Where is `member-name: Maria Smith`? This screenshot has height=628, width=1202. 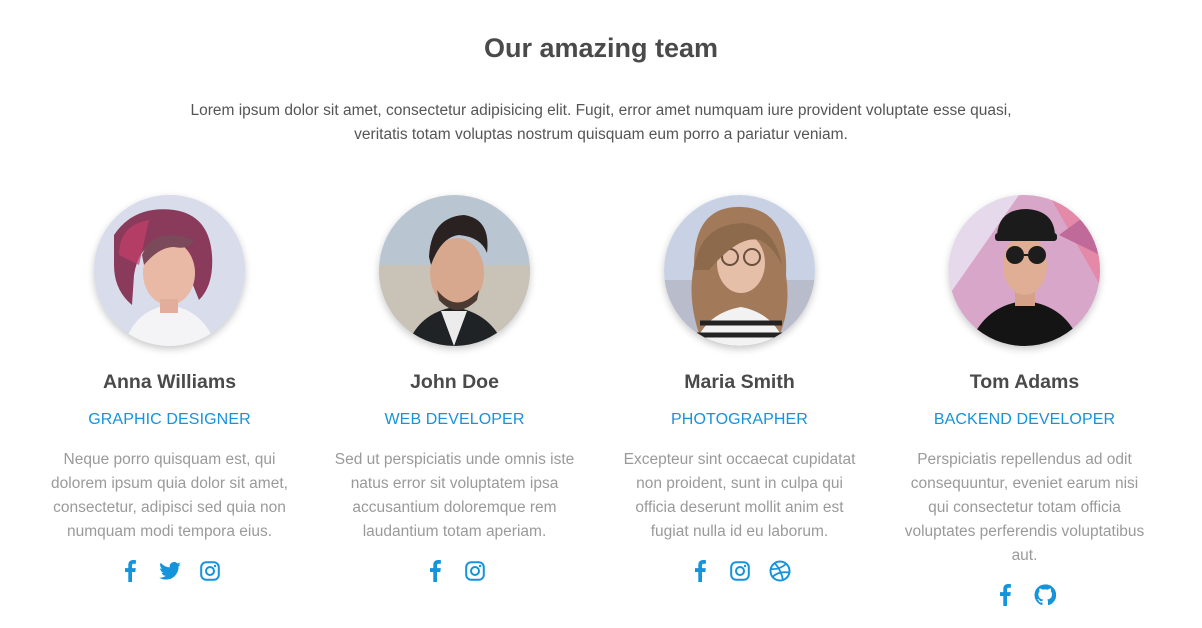
member-name: Maria Smith is located at coordinates (739, 382).